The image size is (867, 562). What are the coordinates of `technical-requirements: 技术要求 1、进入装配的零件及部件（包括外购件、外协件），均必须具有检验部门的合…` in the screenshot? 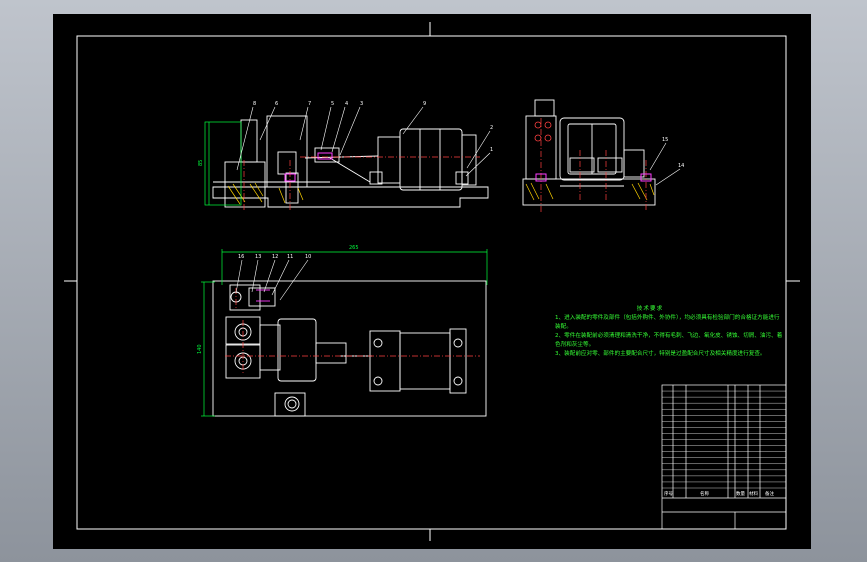 It's located at (670, 332).